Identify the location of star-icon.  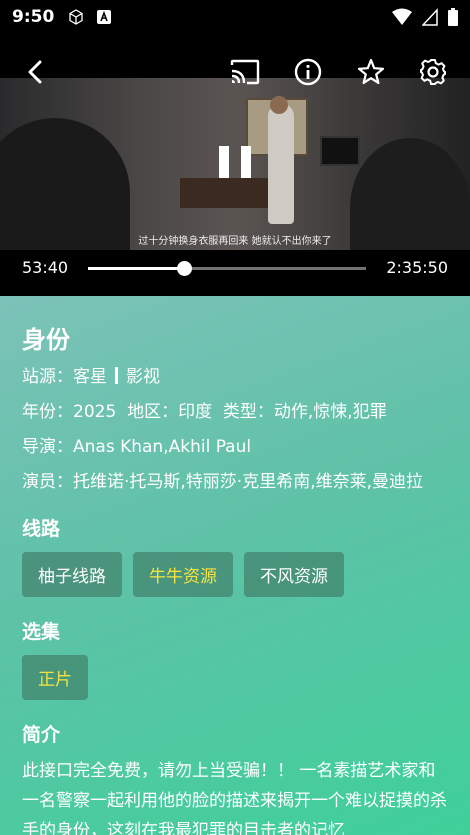
(371, 71).